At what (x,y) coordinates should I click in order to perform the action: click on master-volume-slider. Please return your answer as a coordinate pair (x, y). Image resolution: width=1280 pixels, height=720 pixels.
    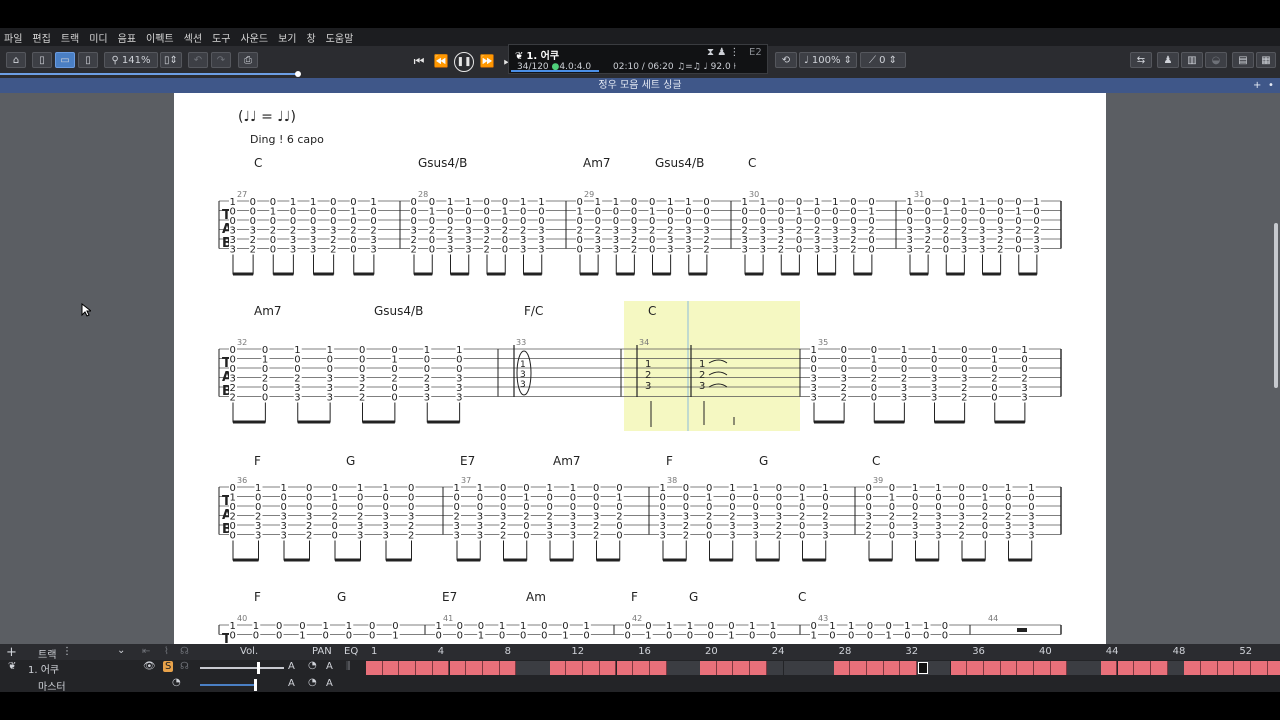
    Looking at the image, I should click on (227, 685).